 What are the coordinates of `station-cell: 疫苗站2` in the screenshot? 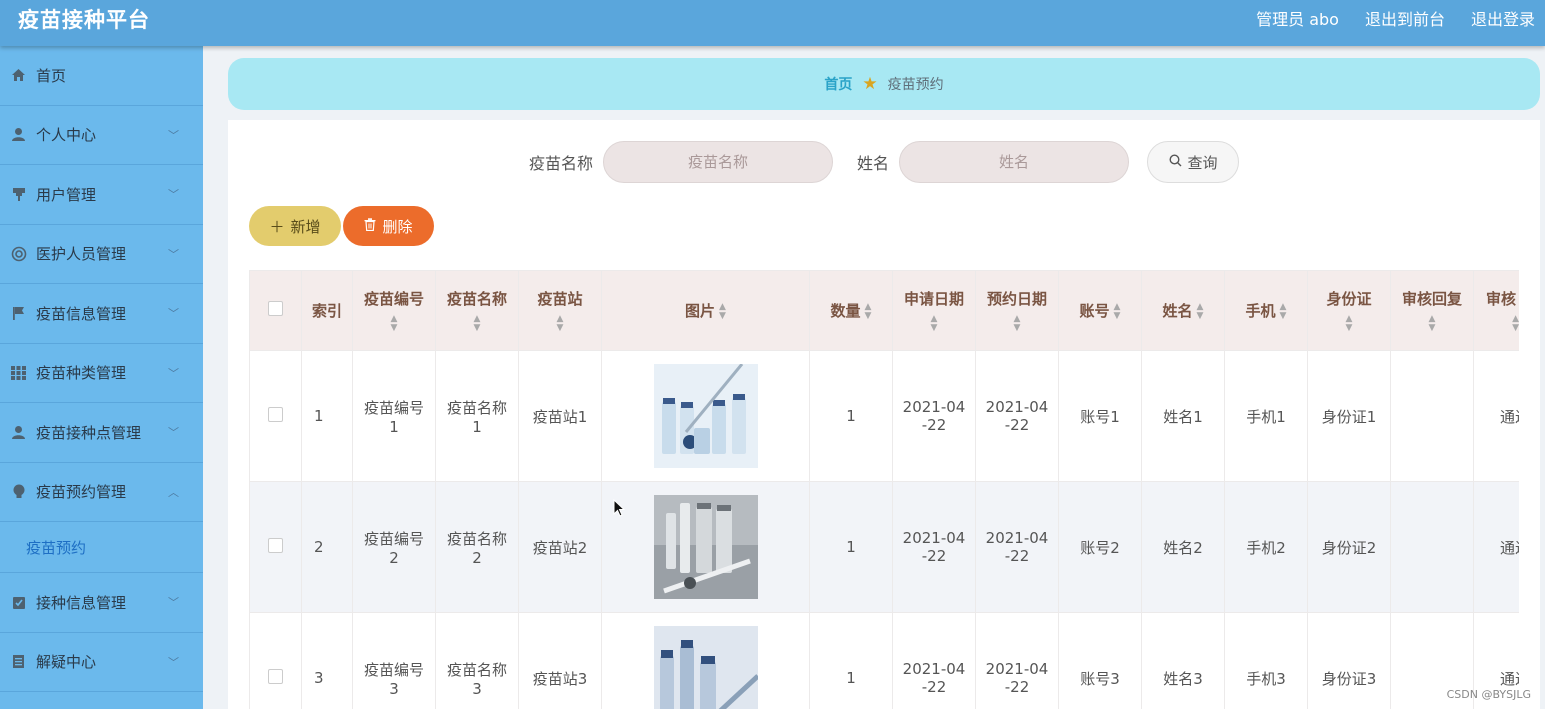 It's located at (560, 547).